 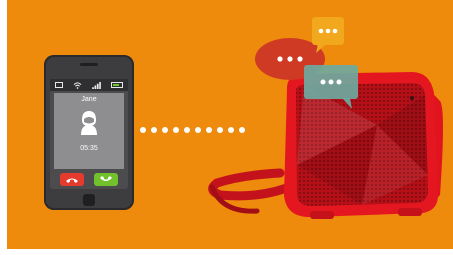 I want to click on phone-screen: Jane 05:35, so click(x=89, y=134).